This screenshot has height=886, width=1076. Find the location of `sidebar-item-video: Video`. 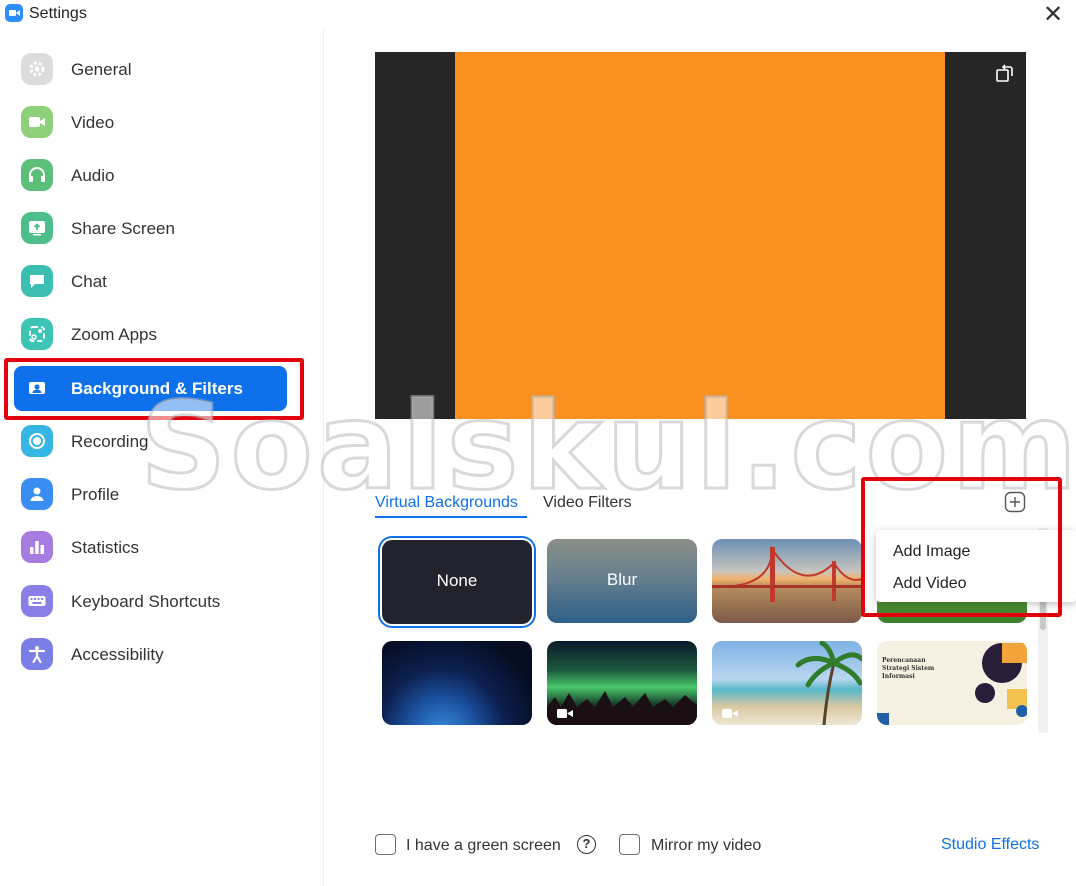

sidebar-item-video: Video is located at coordinates (150, 122).